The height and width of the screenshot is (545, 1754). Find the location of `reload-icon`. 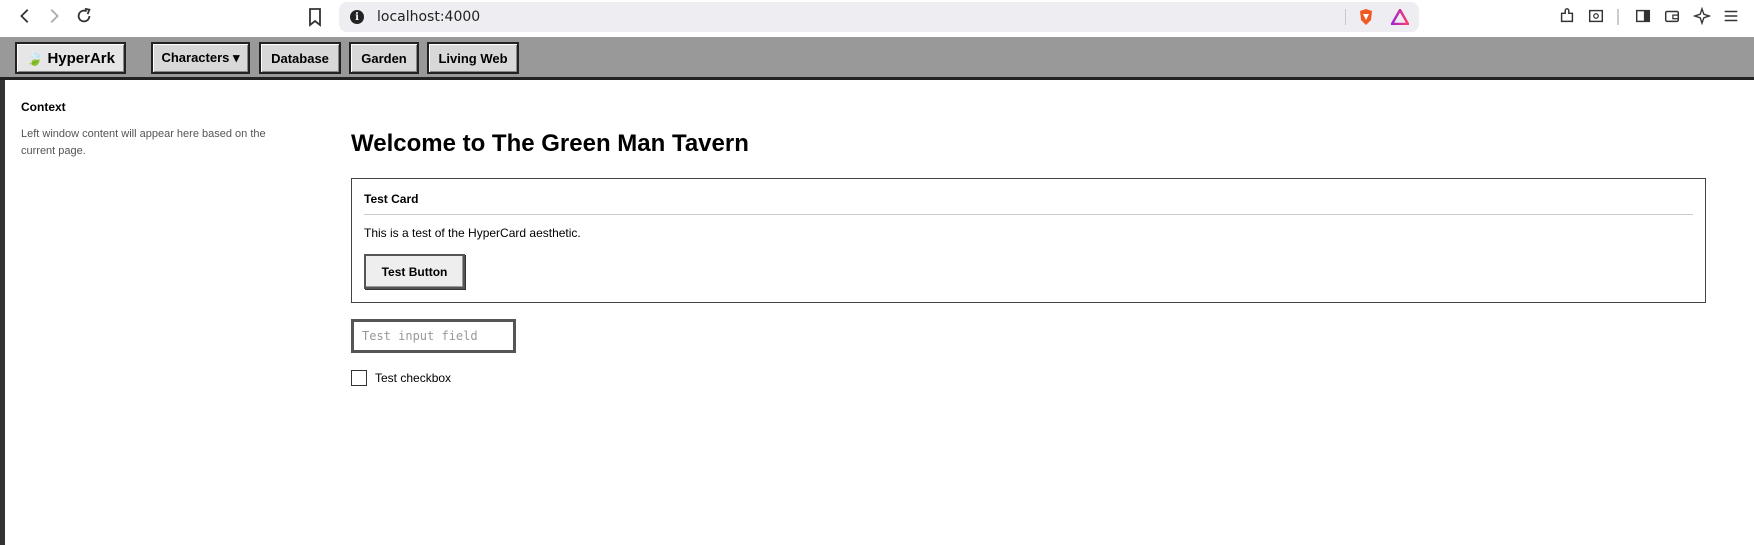

reload-icon is located at coordinates (84, 16).